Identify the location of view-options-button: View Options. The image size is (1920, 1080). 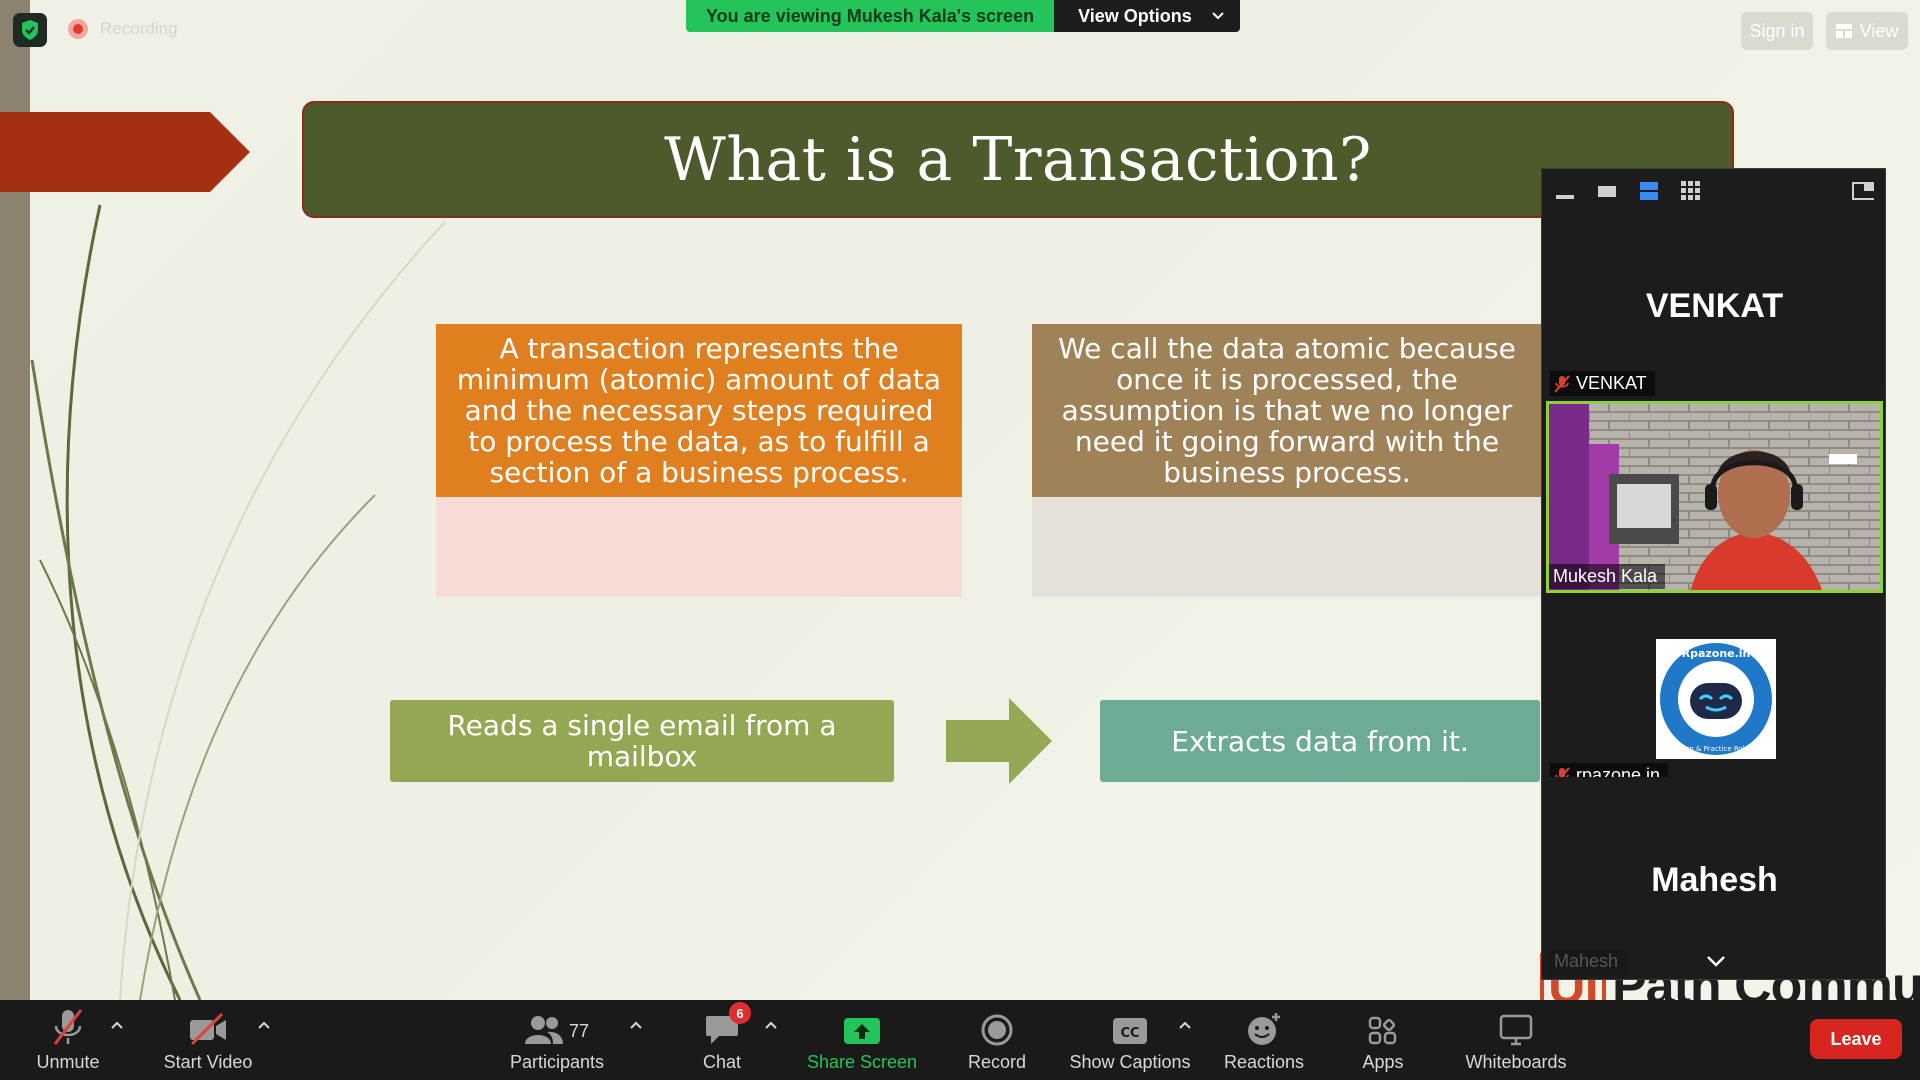
(1147, 16).